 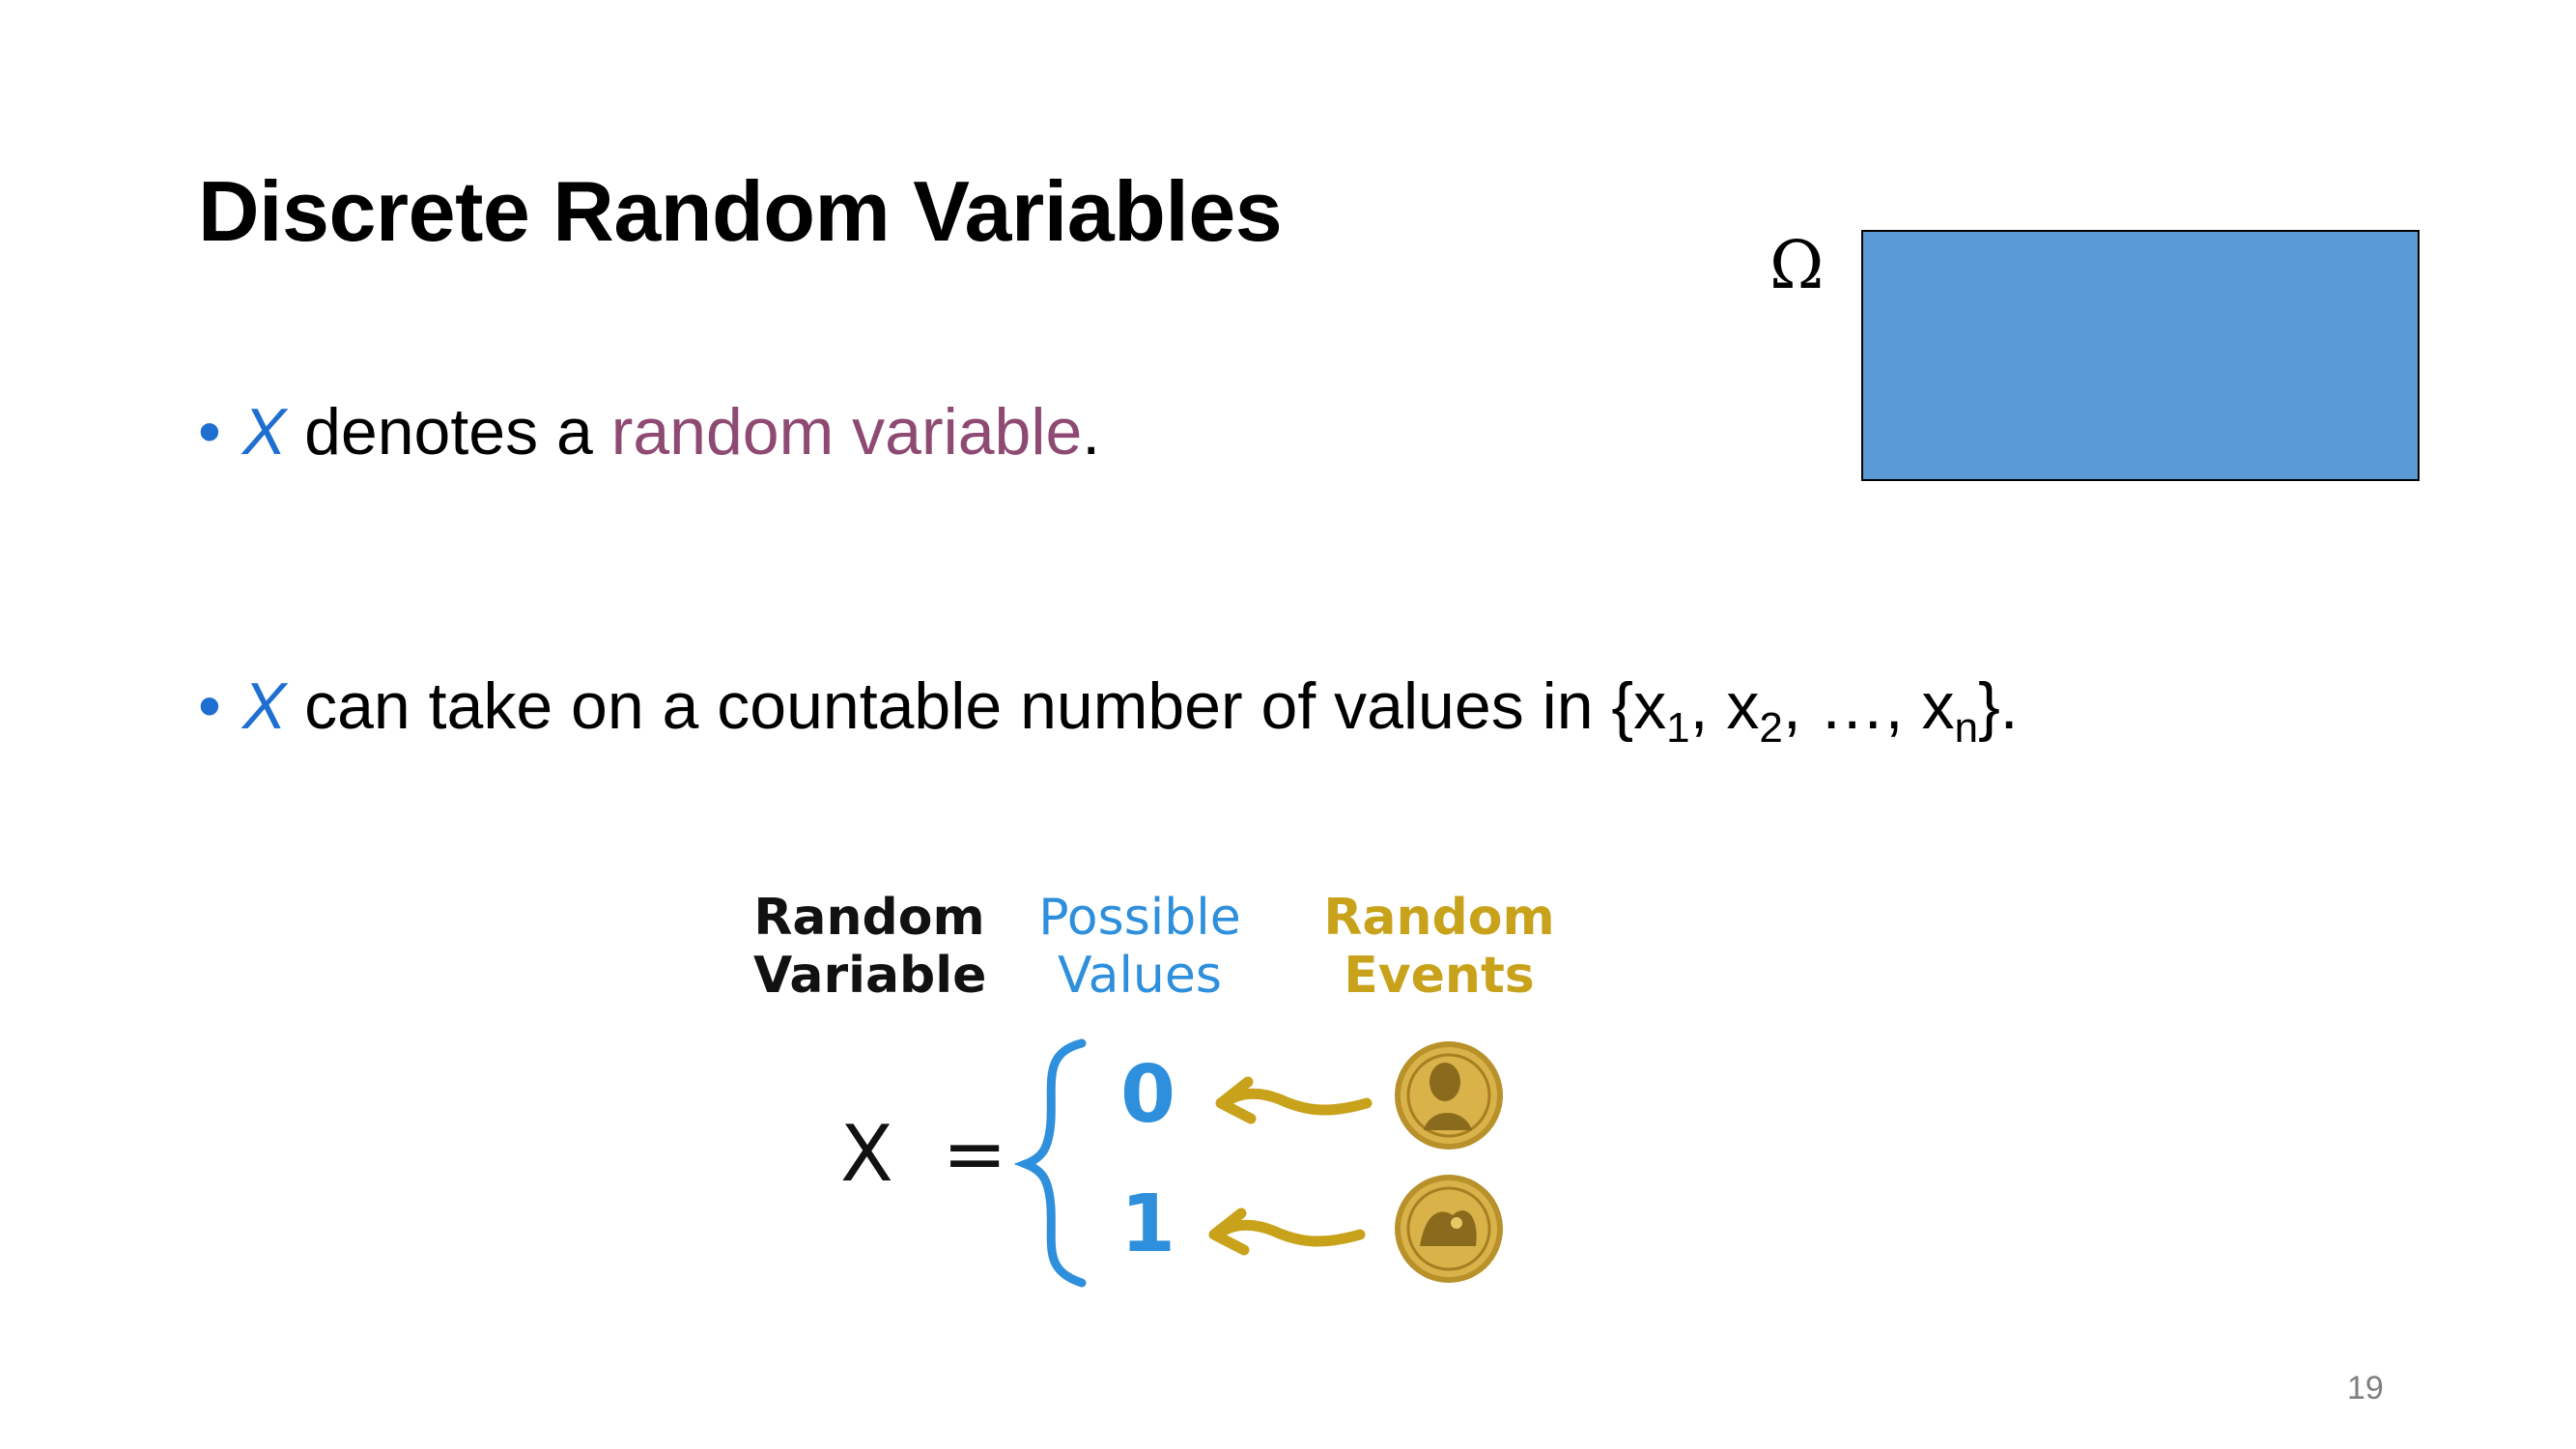 What do you see at coordinates (448, 432) in the screenshot?
I see `bullet-text: denotes a` at bounding box center [448, 432].